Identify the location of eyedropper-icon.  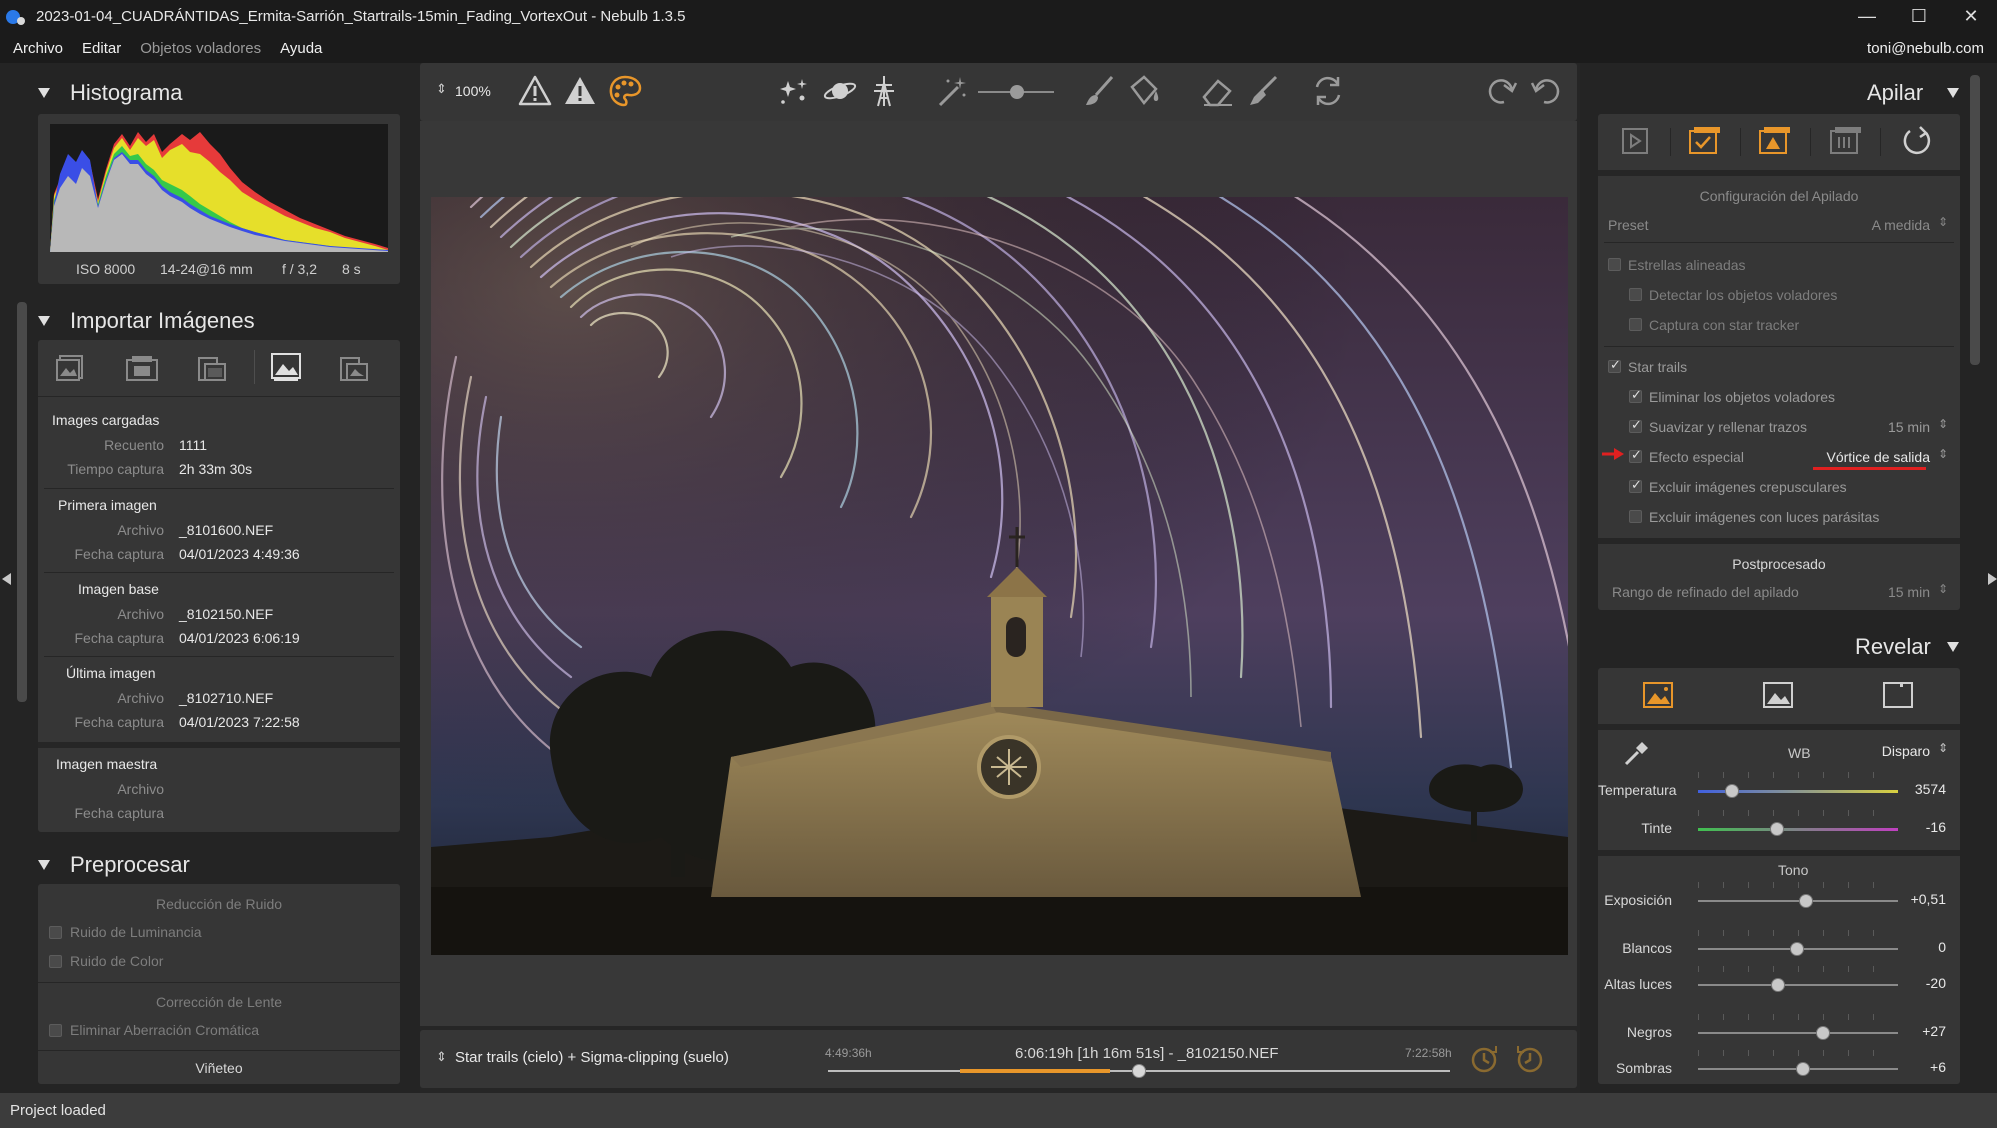
(1636, 754).